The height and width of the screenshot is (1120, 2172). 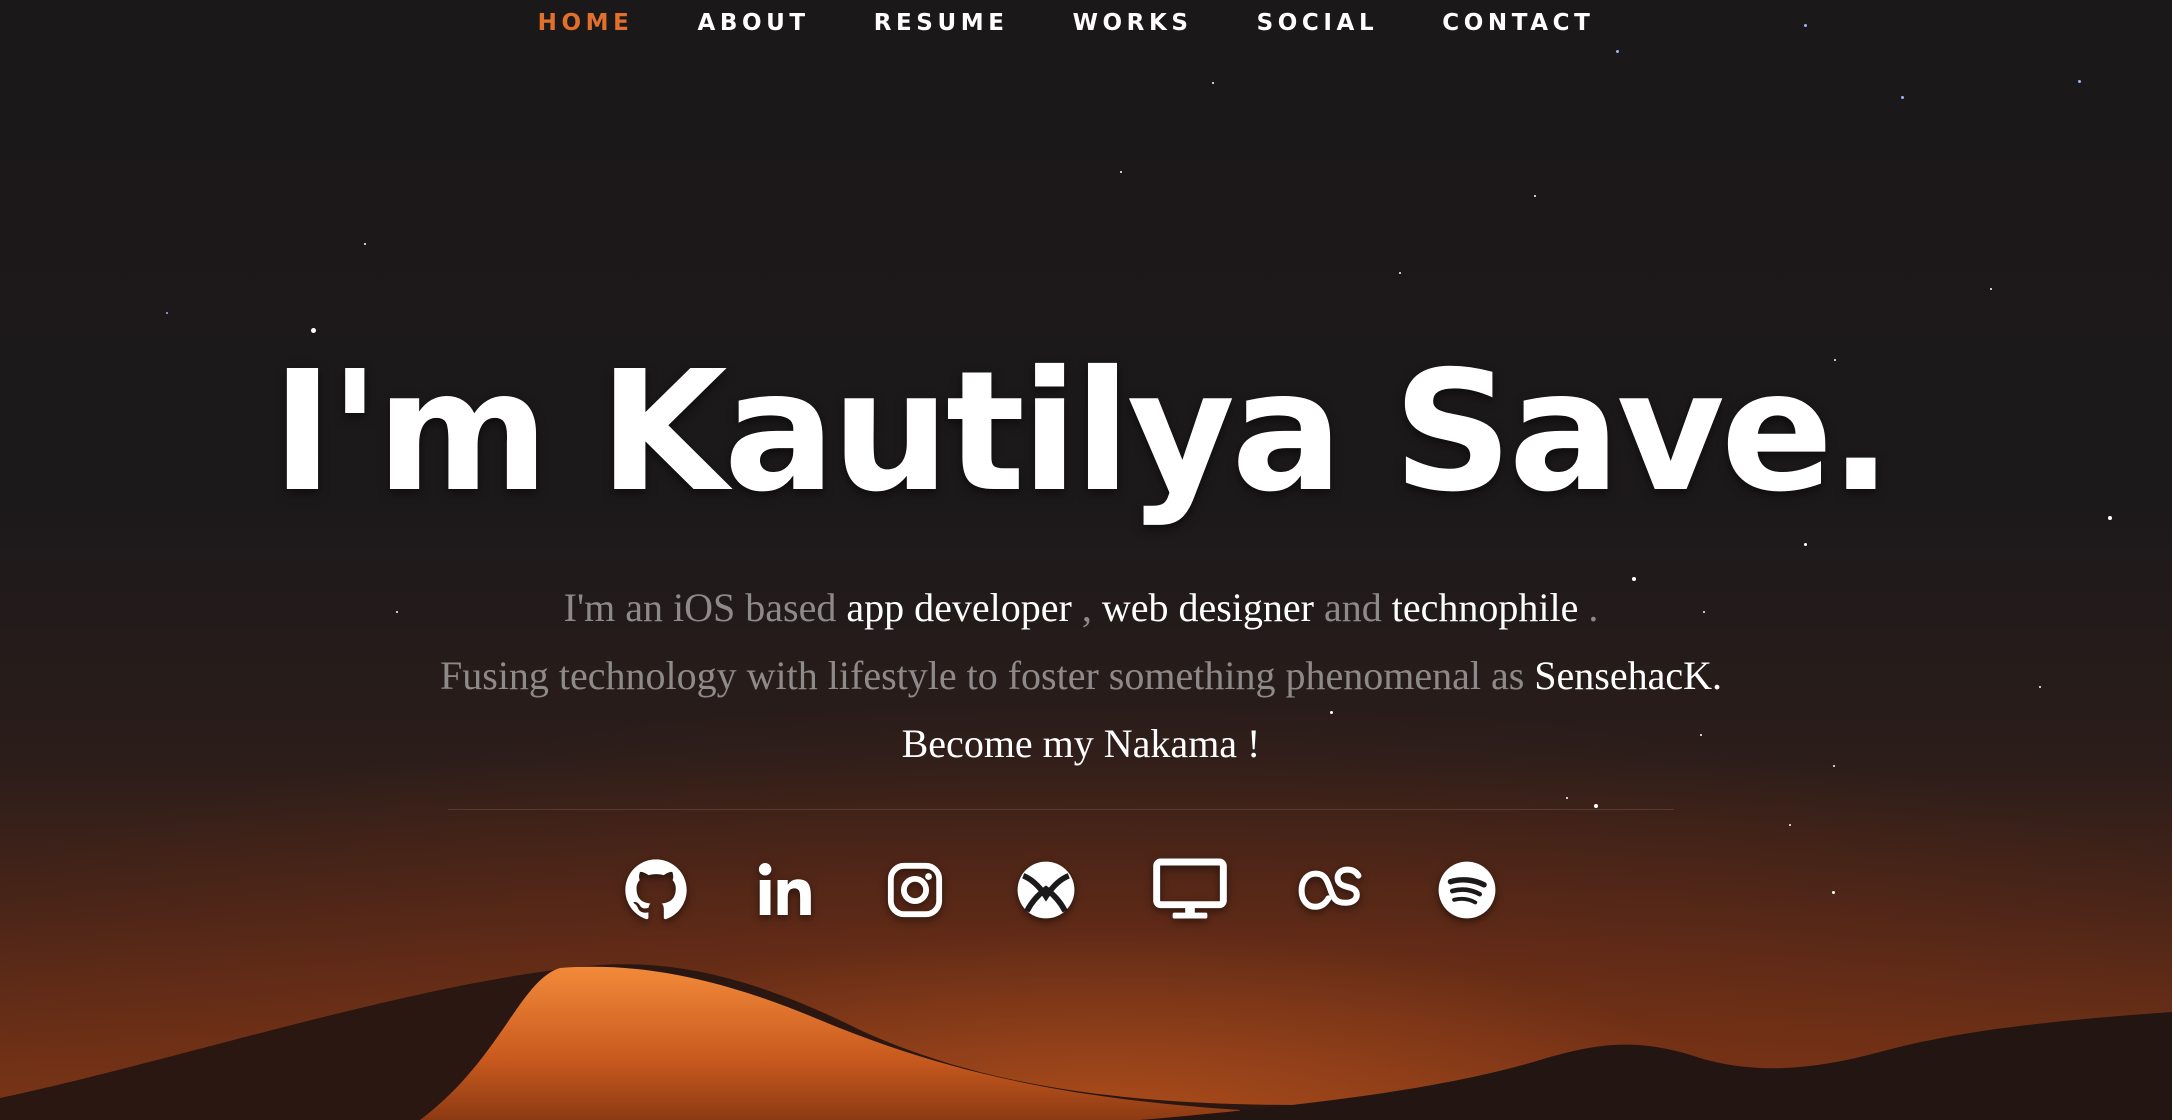 I want to click on desert-dunes, so click(x=1086, y=1042).